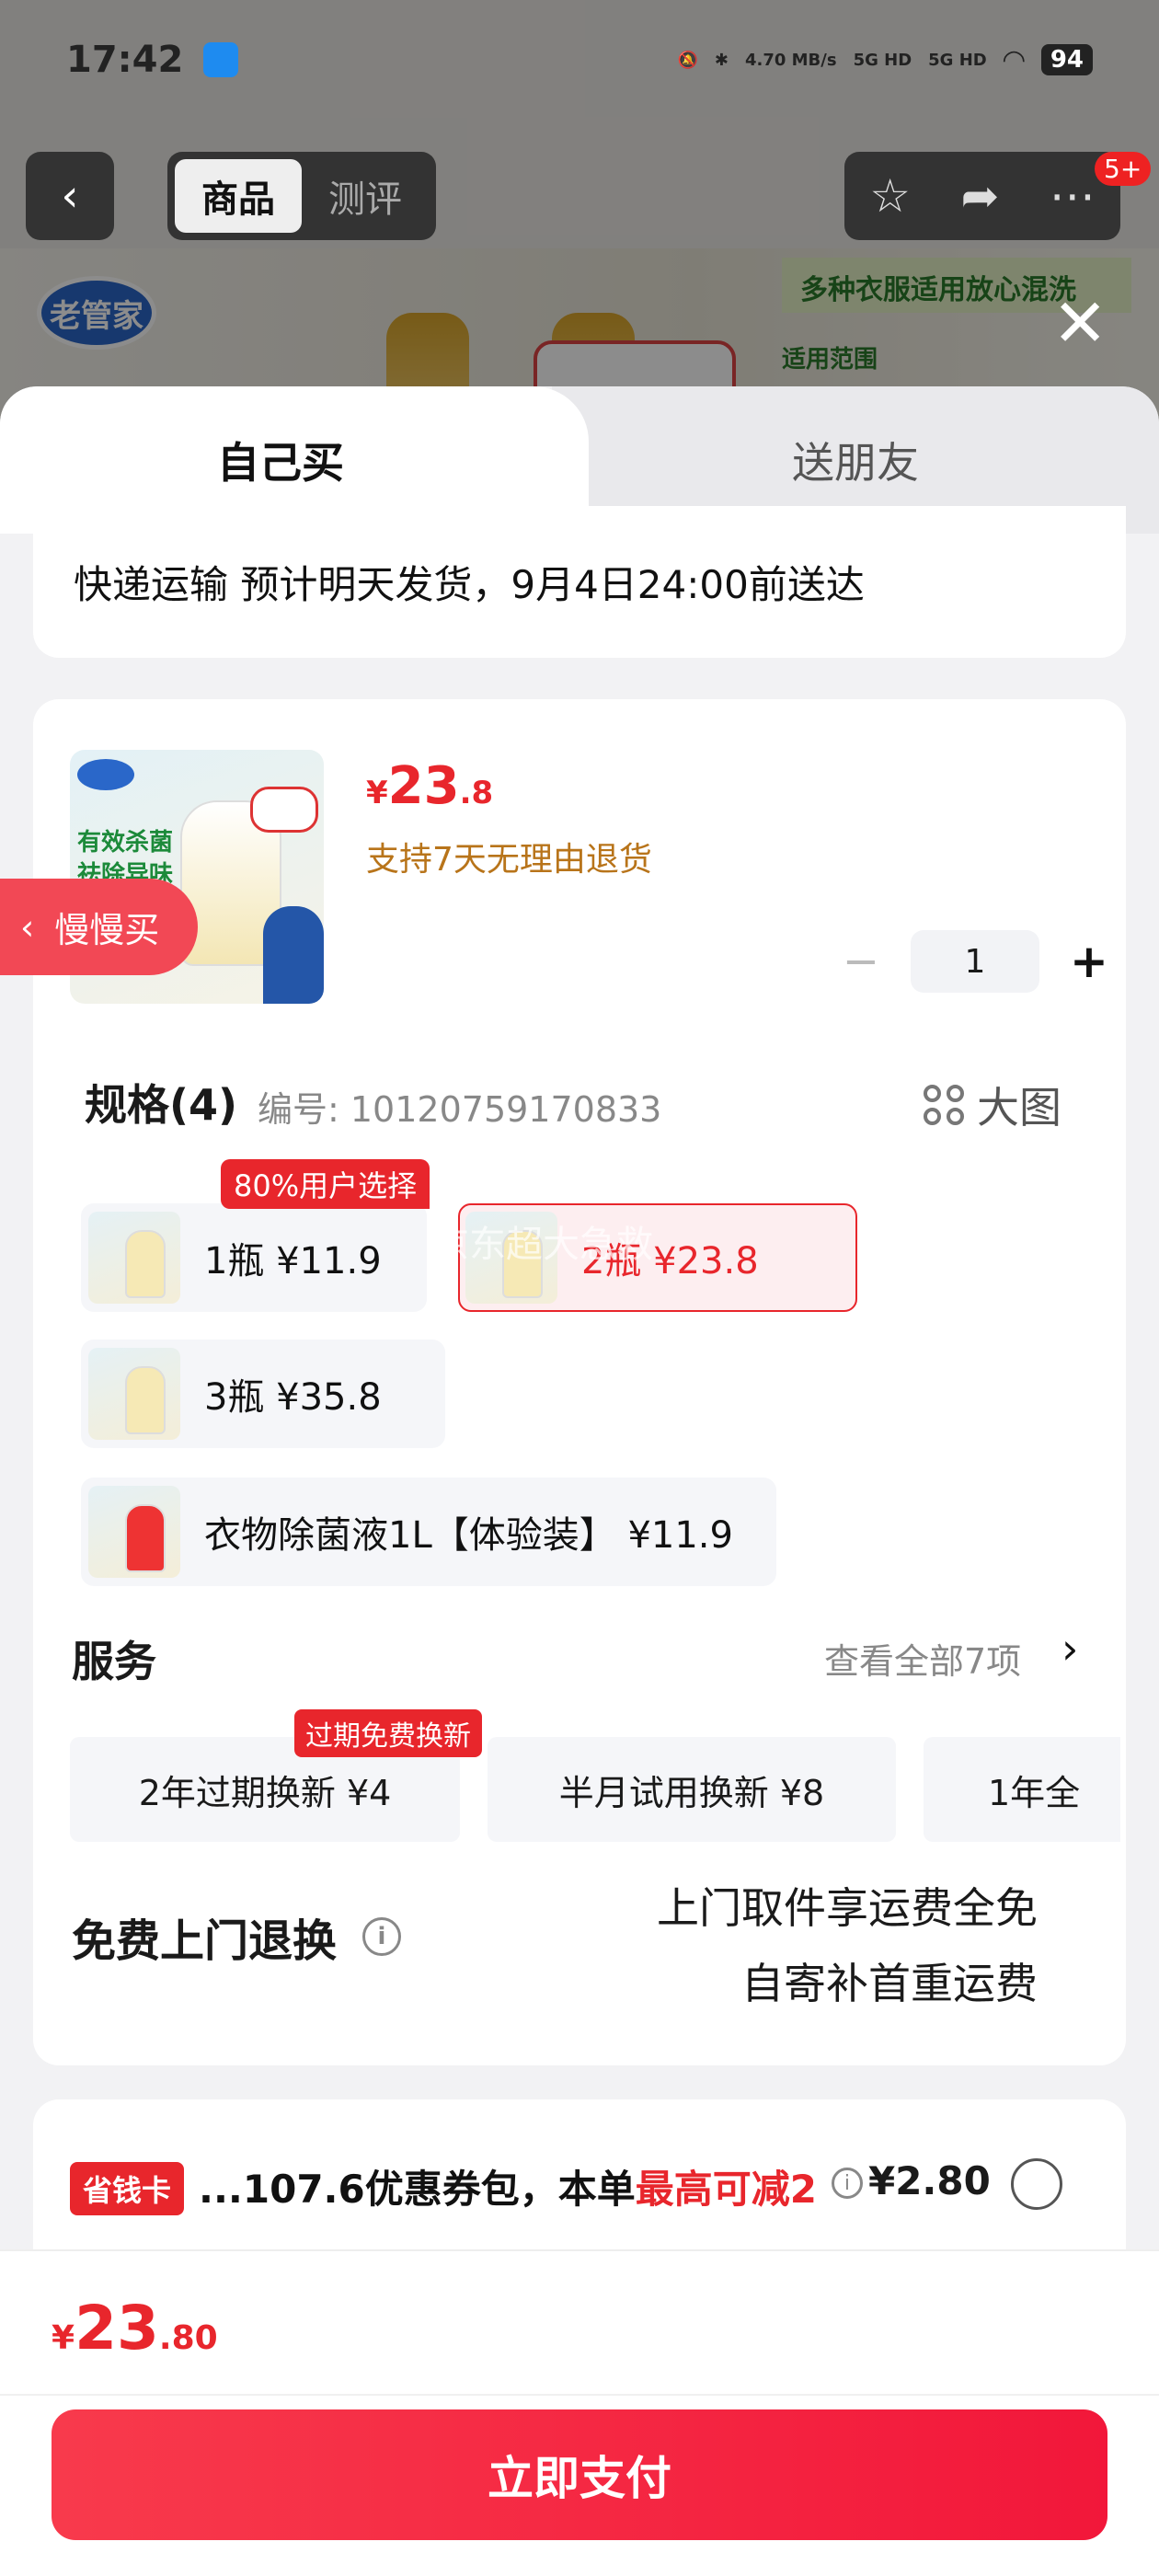 The width and height of the screenshot is (1159, 2576). I want to click on total-price-decimal: .80, so click(188, 2338).